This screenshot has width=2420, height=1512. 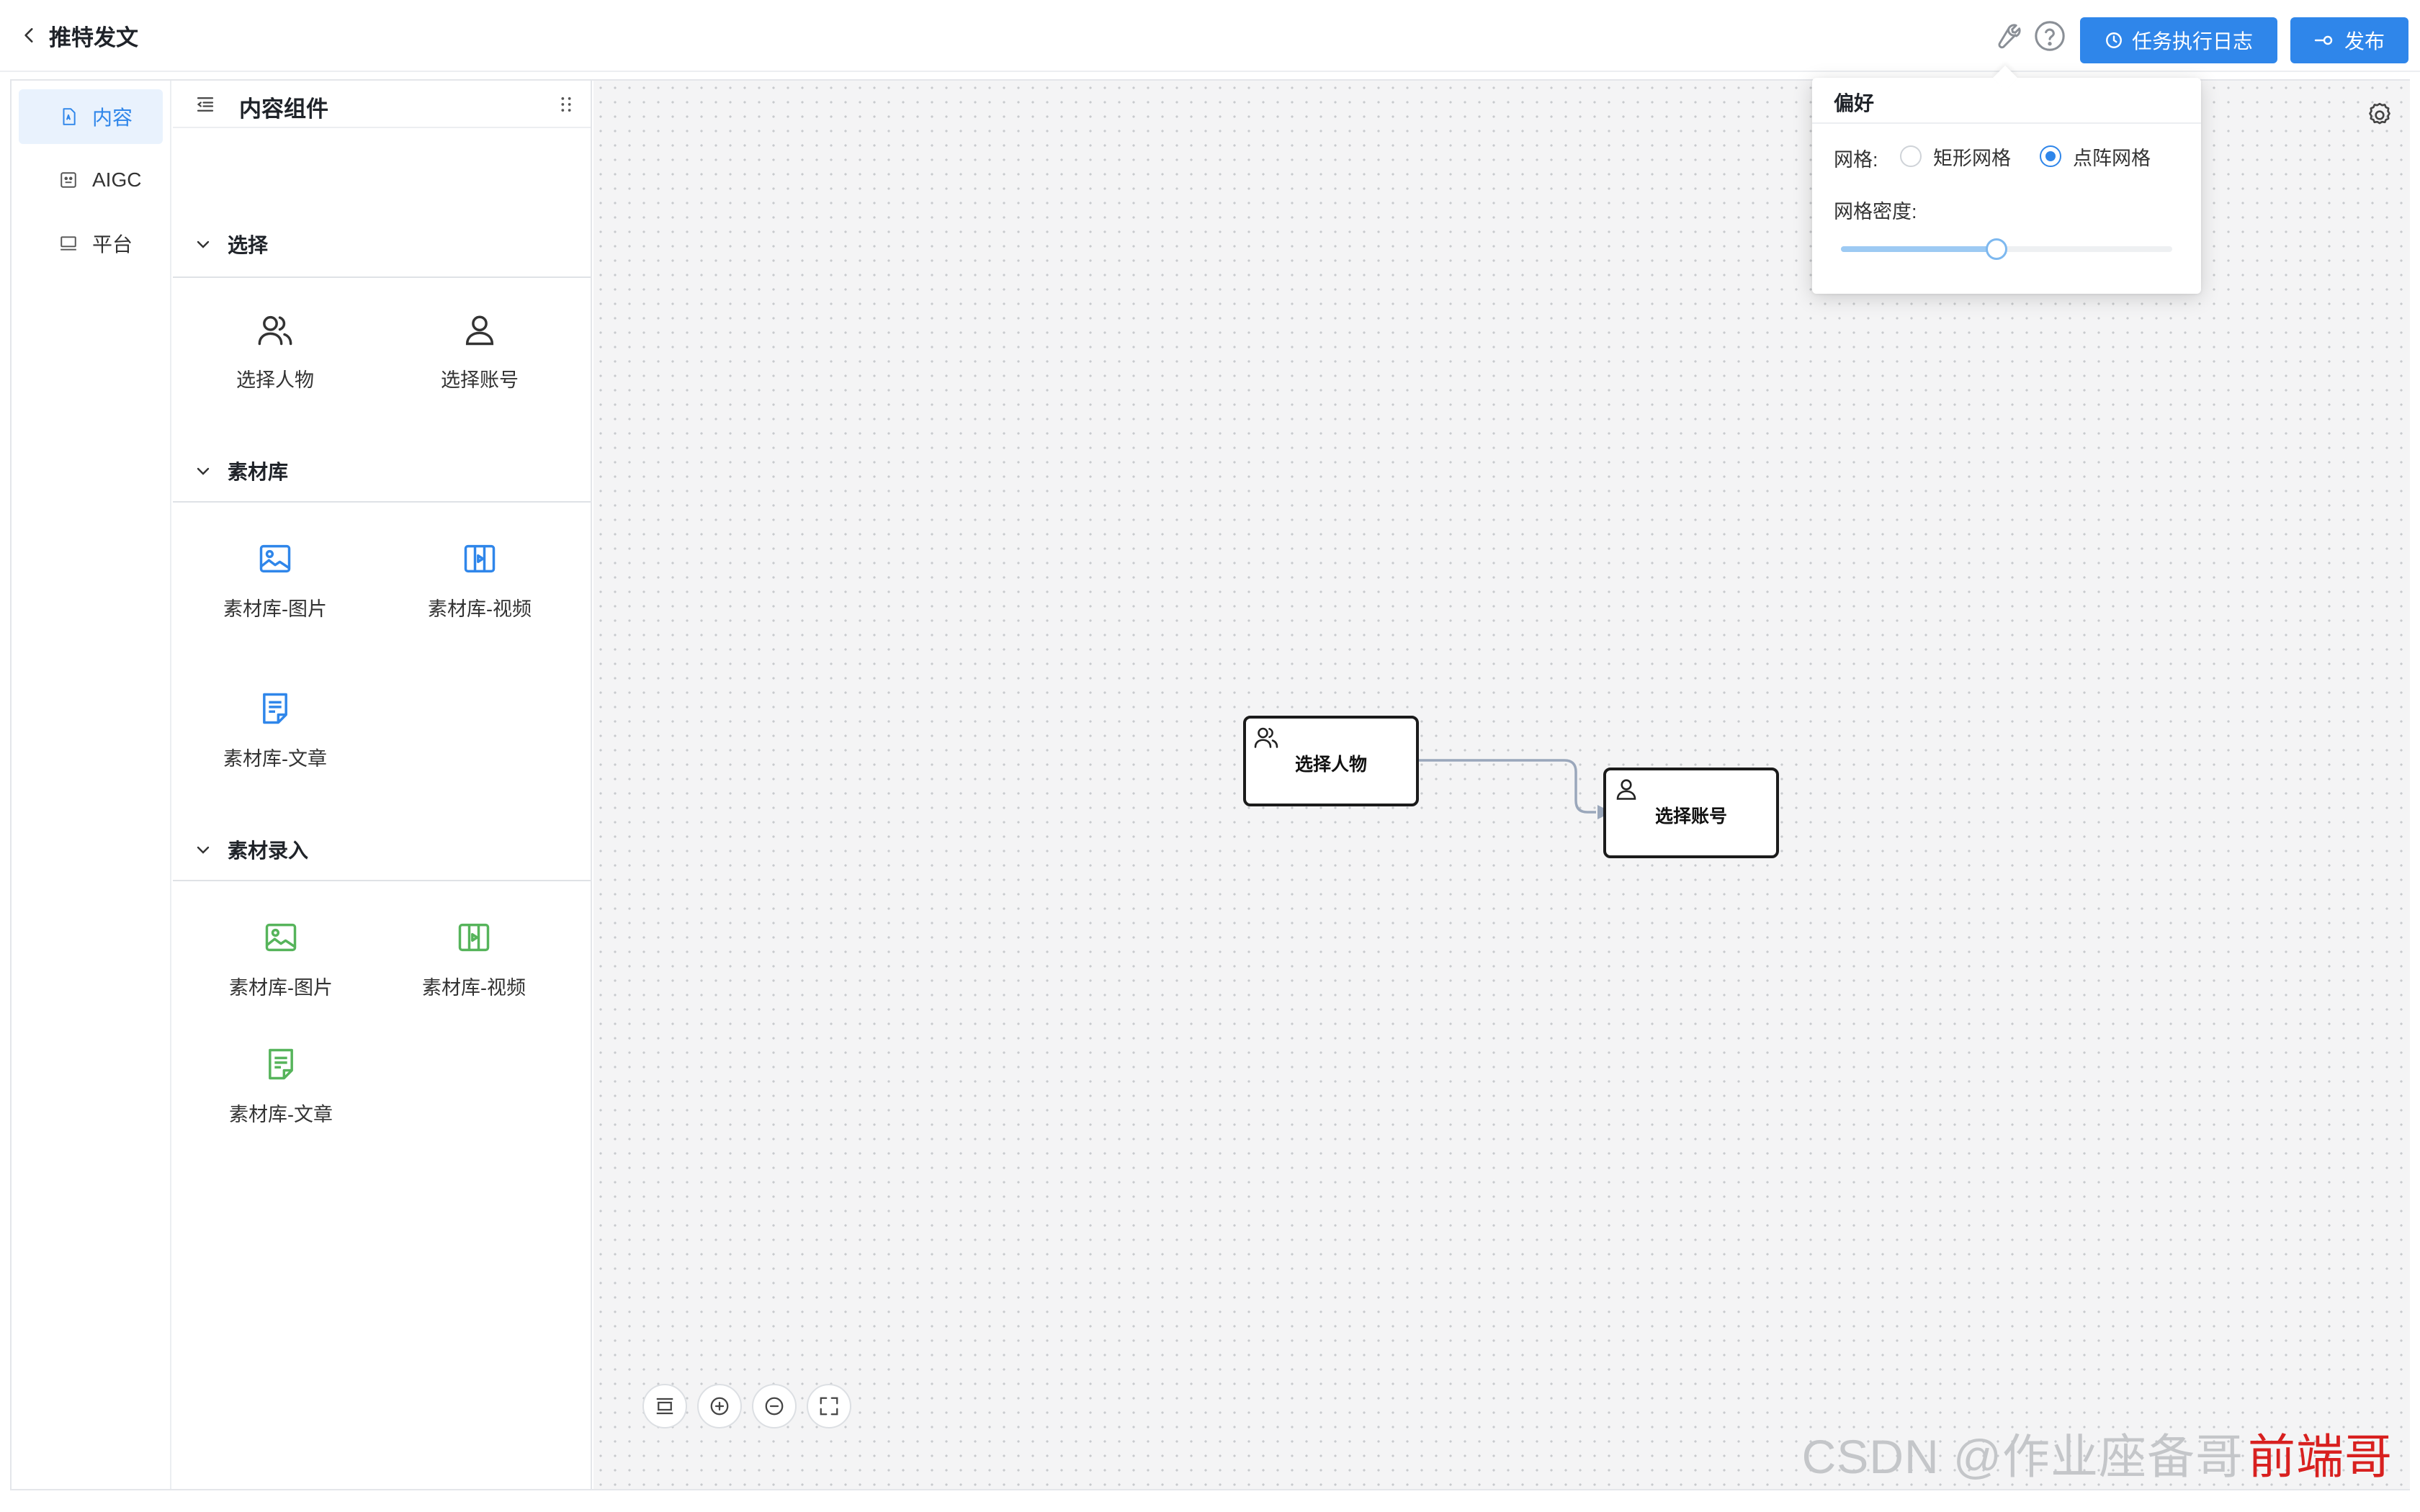 What do you see at coordinates (112, 118) in the screenshot?
I see `rail-item-label: 内容` at bounding box center [112, 118].